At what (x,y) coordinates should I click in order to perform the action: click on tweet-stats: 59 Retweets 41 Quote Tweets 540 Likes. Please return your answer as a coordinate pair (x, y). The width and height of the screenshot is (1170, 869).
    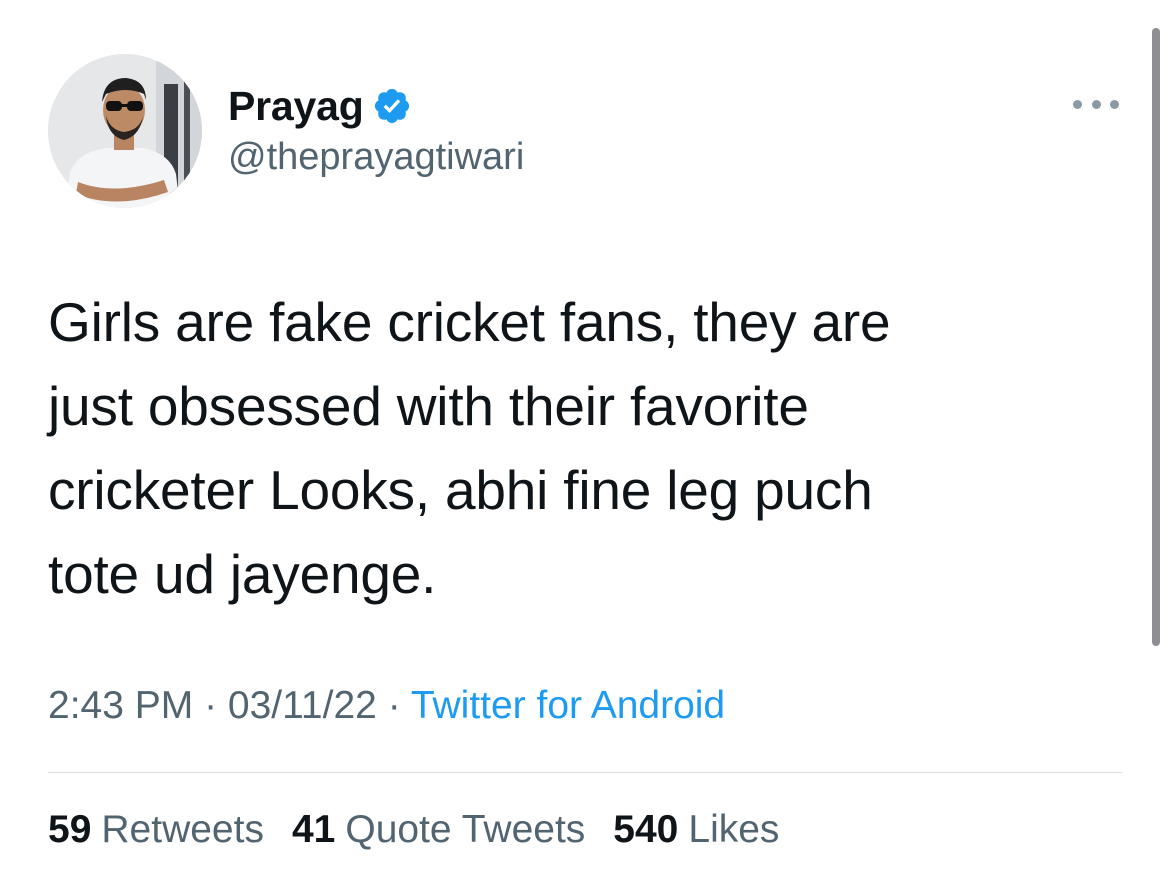
    Looking at the image, I should click on (427, 830).